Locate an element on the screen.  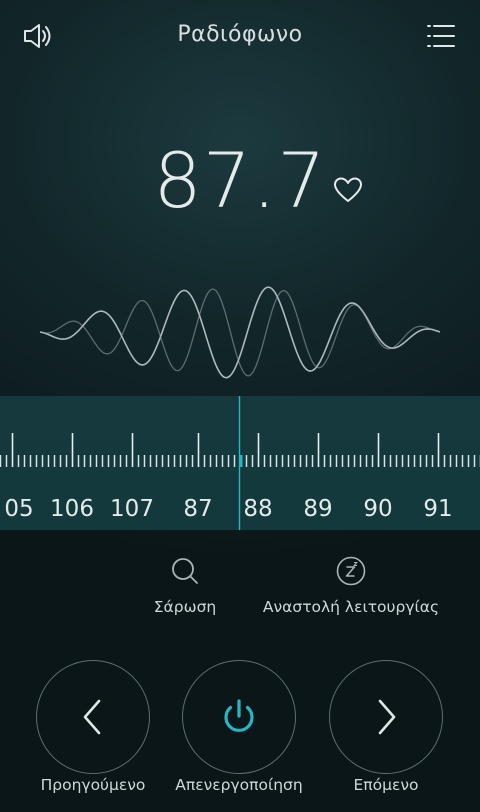
next-button is located at coordinates (386, 717).